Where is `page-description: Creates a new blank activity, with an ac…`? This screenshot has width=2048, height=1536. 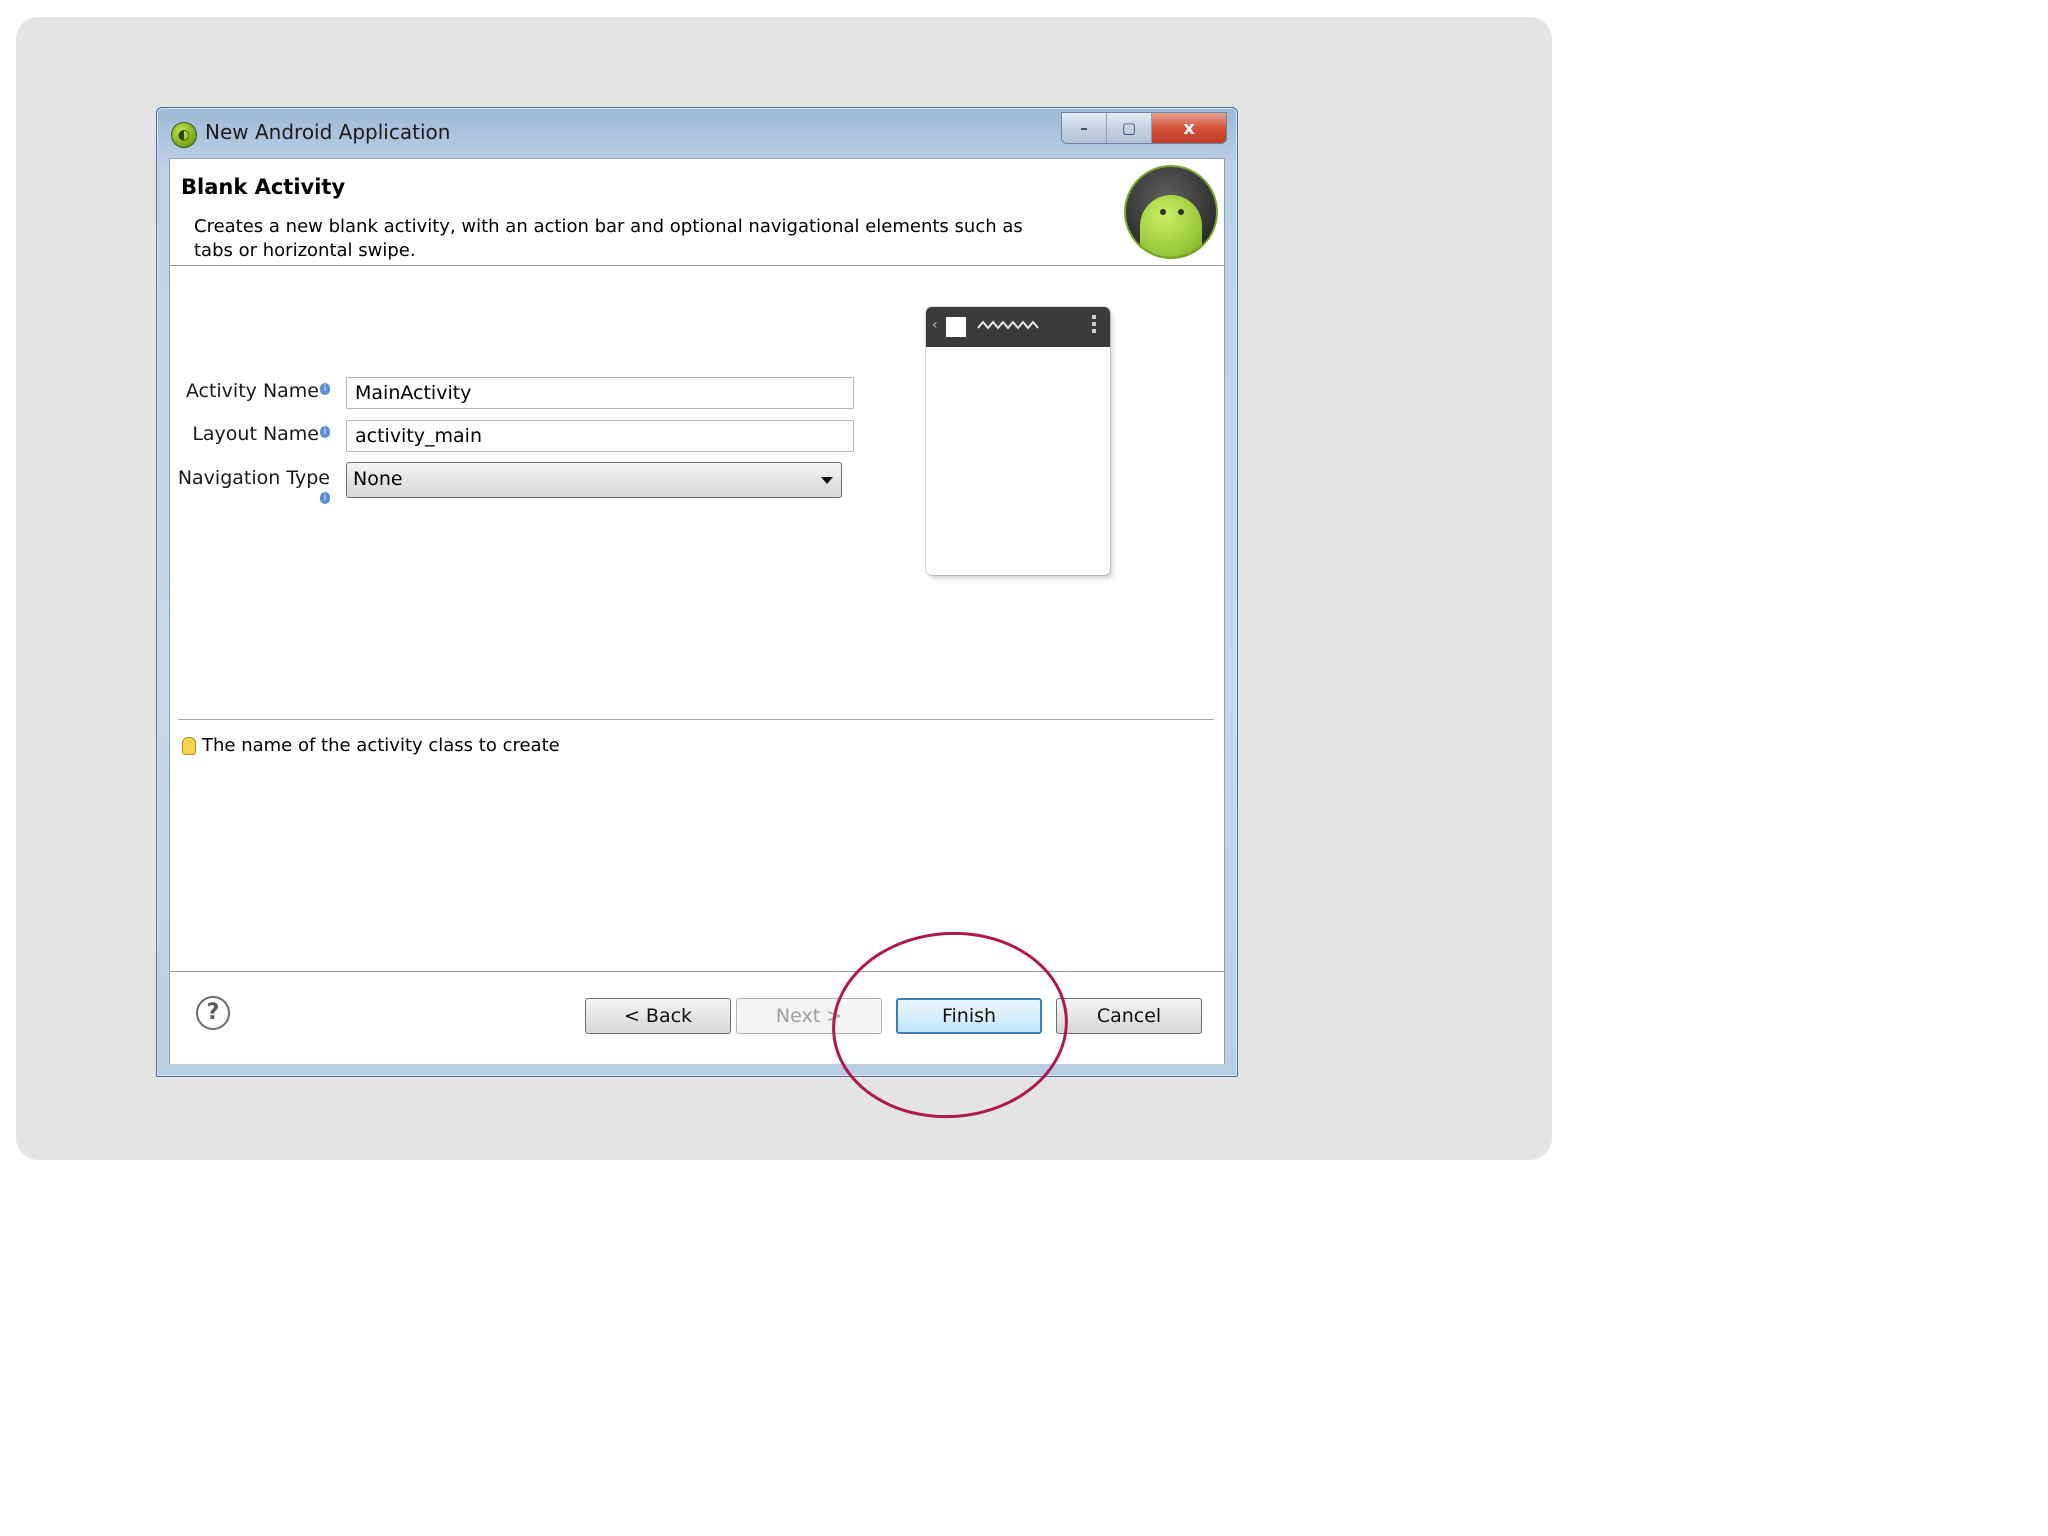 page-description: Creates a new blank activity, with an ac… is located at coordinates (608, 238).